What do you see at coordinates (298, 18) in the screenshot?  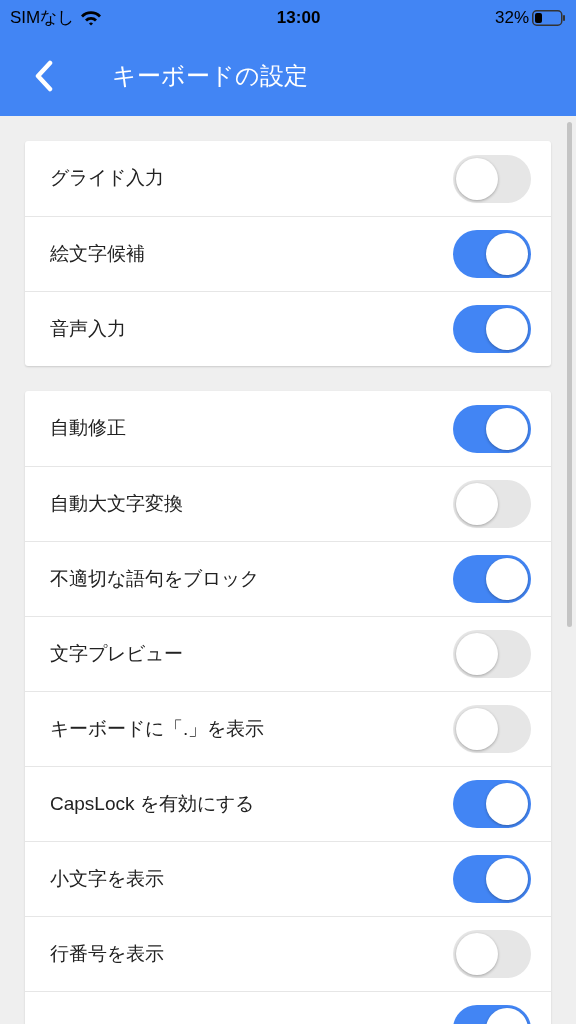 I see `clock: 13:00` at bounding box center [298, 18].